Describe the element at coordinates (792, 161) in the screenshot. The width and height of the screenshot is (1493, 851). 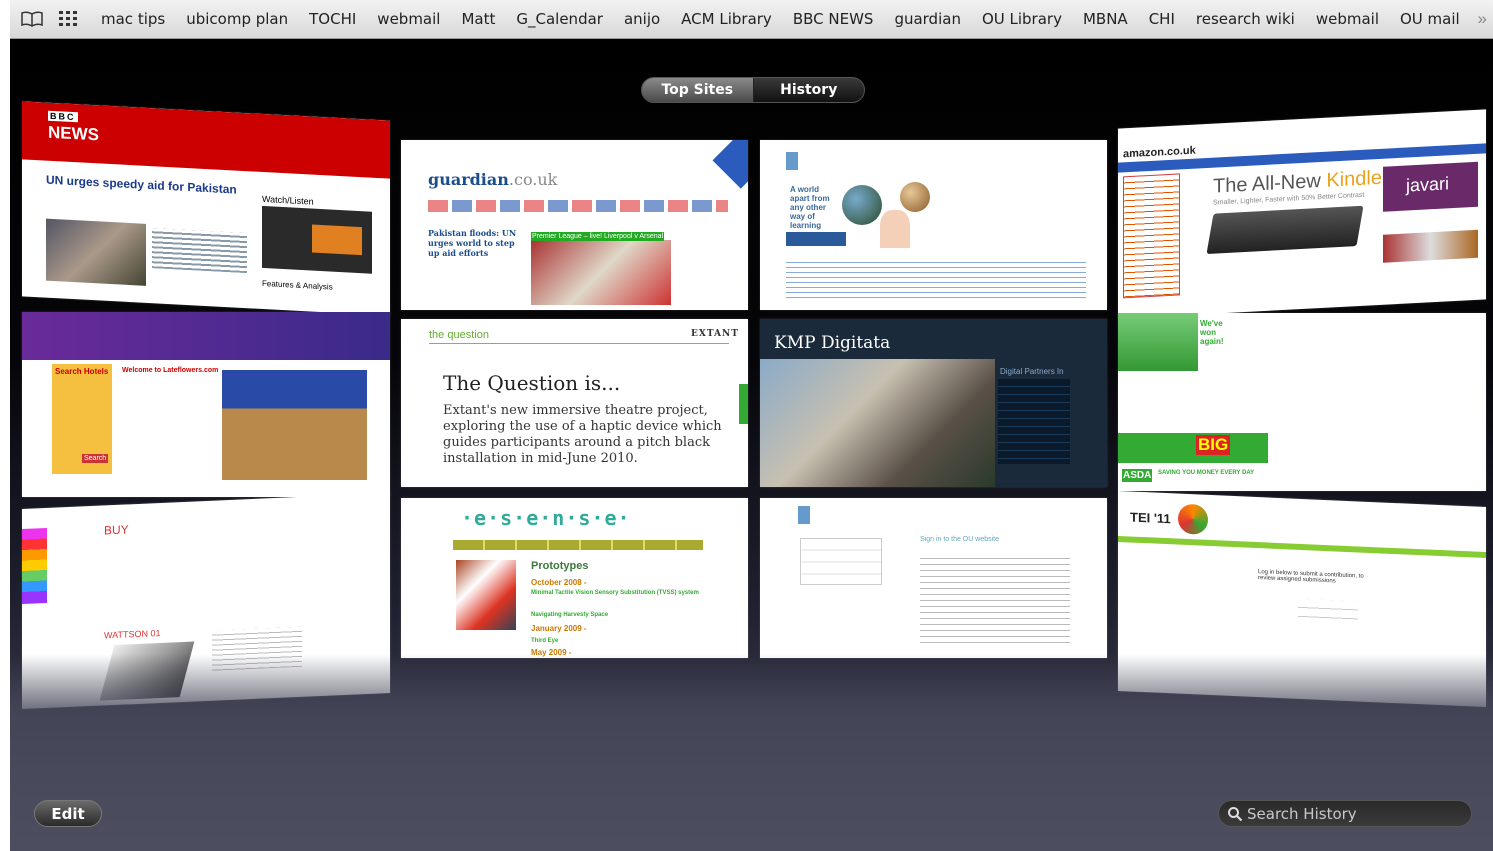
I see `ou-logo-icon` at that location.